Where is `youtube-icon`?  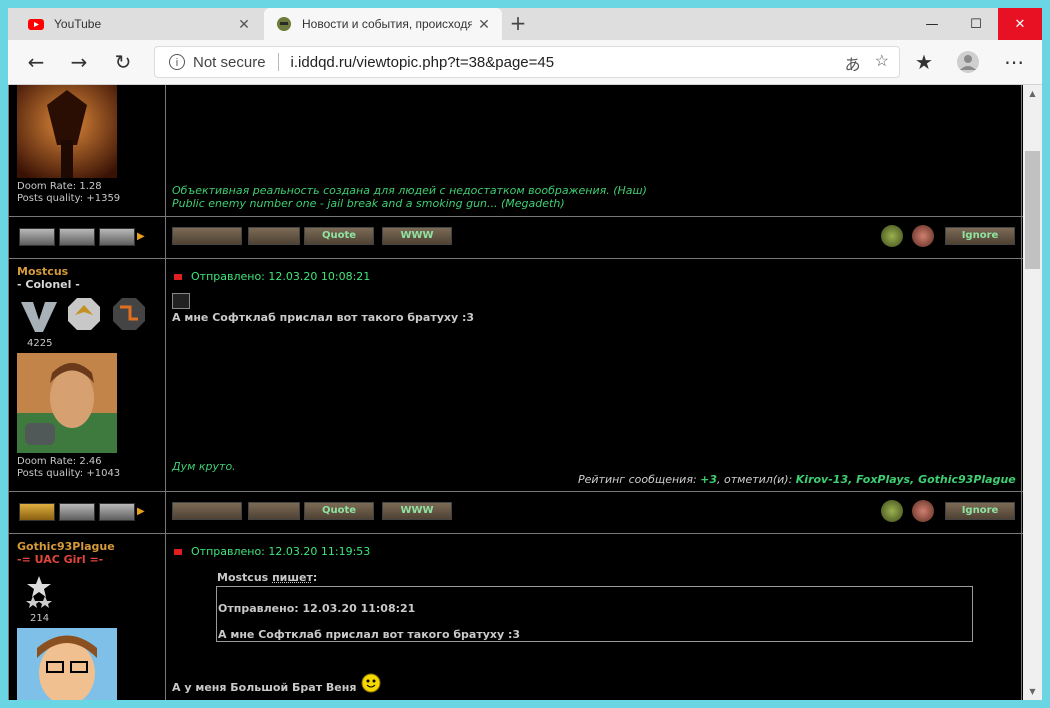 youtube-icon is located at coordinates (36, 24).